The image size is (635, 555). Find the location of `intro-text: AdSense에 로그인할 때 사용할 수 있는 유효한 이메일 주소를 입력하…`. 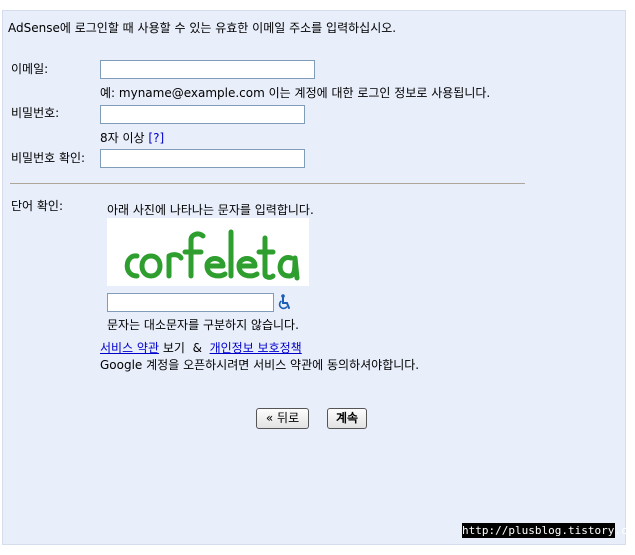

intro-text: AdSense에 로그인할 때 사용할 수 있는 유효한 이메일 주소를 입력하… is located at coordinates (202, 28).